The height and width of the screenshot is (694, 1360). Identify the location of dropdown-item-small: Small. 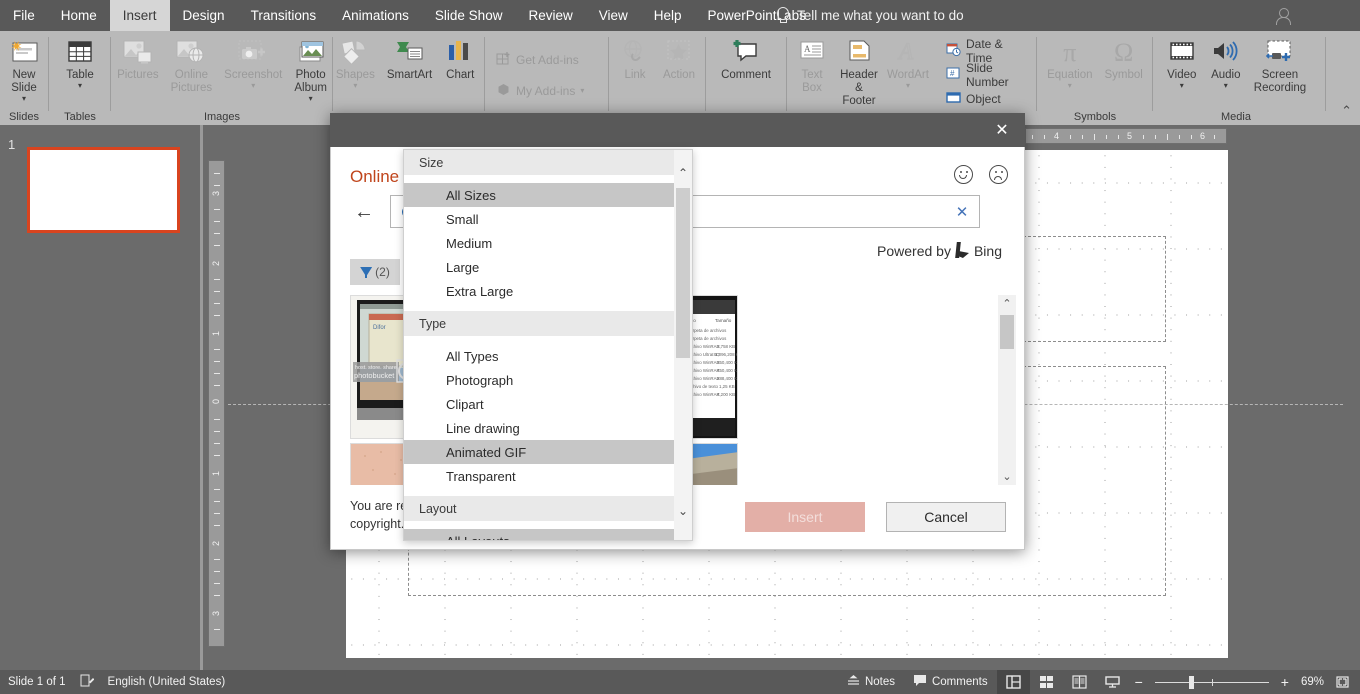
(540, 219).